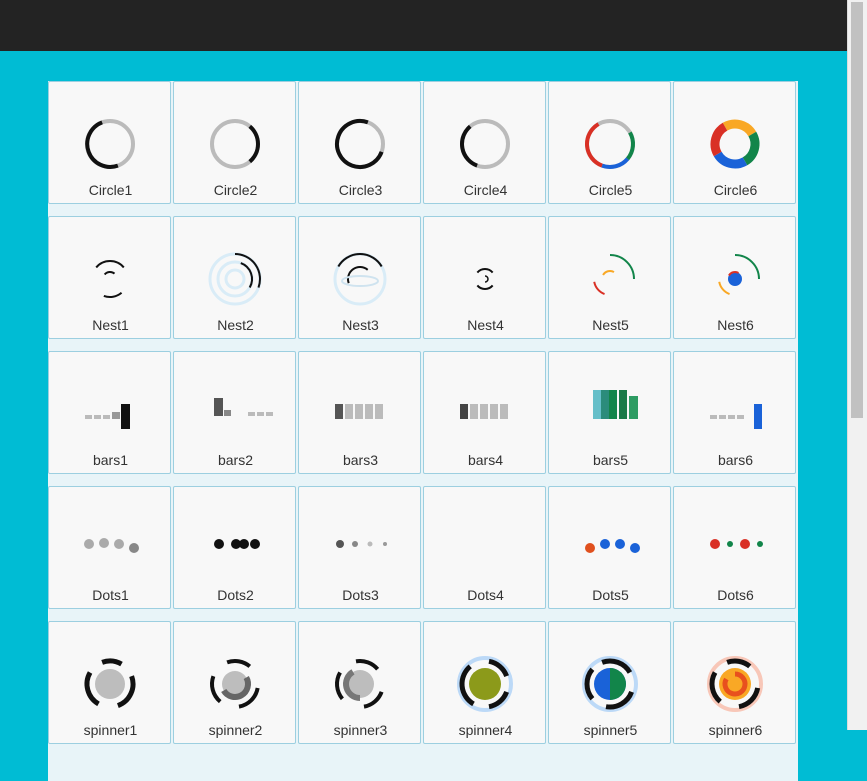 Image resolution: width=867 pixels, height=781 pixels. I want to click on vertical-scrollbar, so click(857, 365).